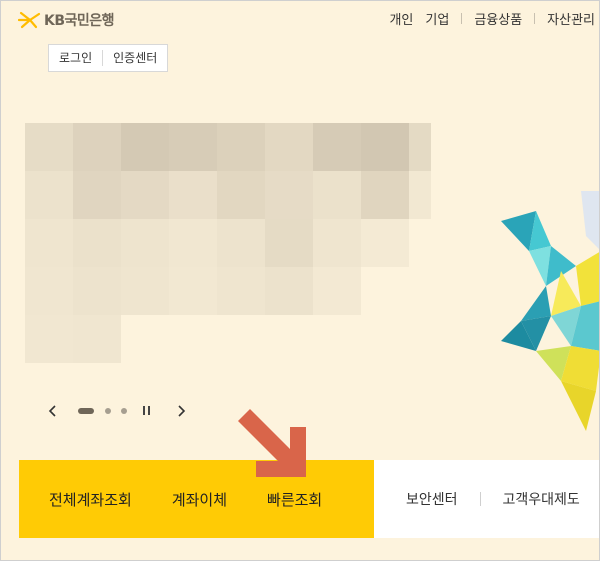 The width and height of the screenshot is (600, 561). I want to click on quick-menu-main: 전체계좌조회 계좌이체 빠른조회, so click(196, 499).